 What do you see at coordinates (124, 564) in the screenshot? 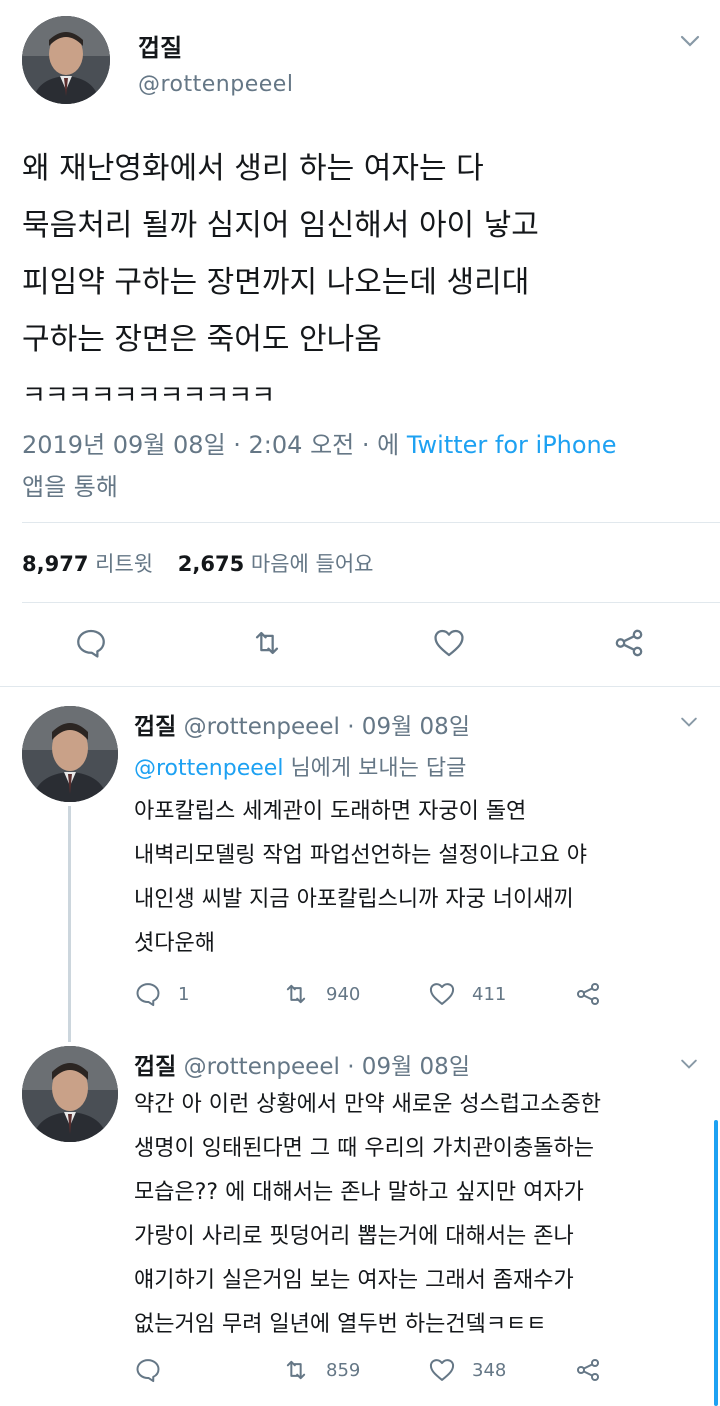
I see `retweet-label: 리트윗` at bounding box center [124, 564].